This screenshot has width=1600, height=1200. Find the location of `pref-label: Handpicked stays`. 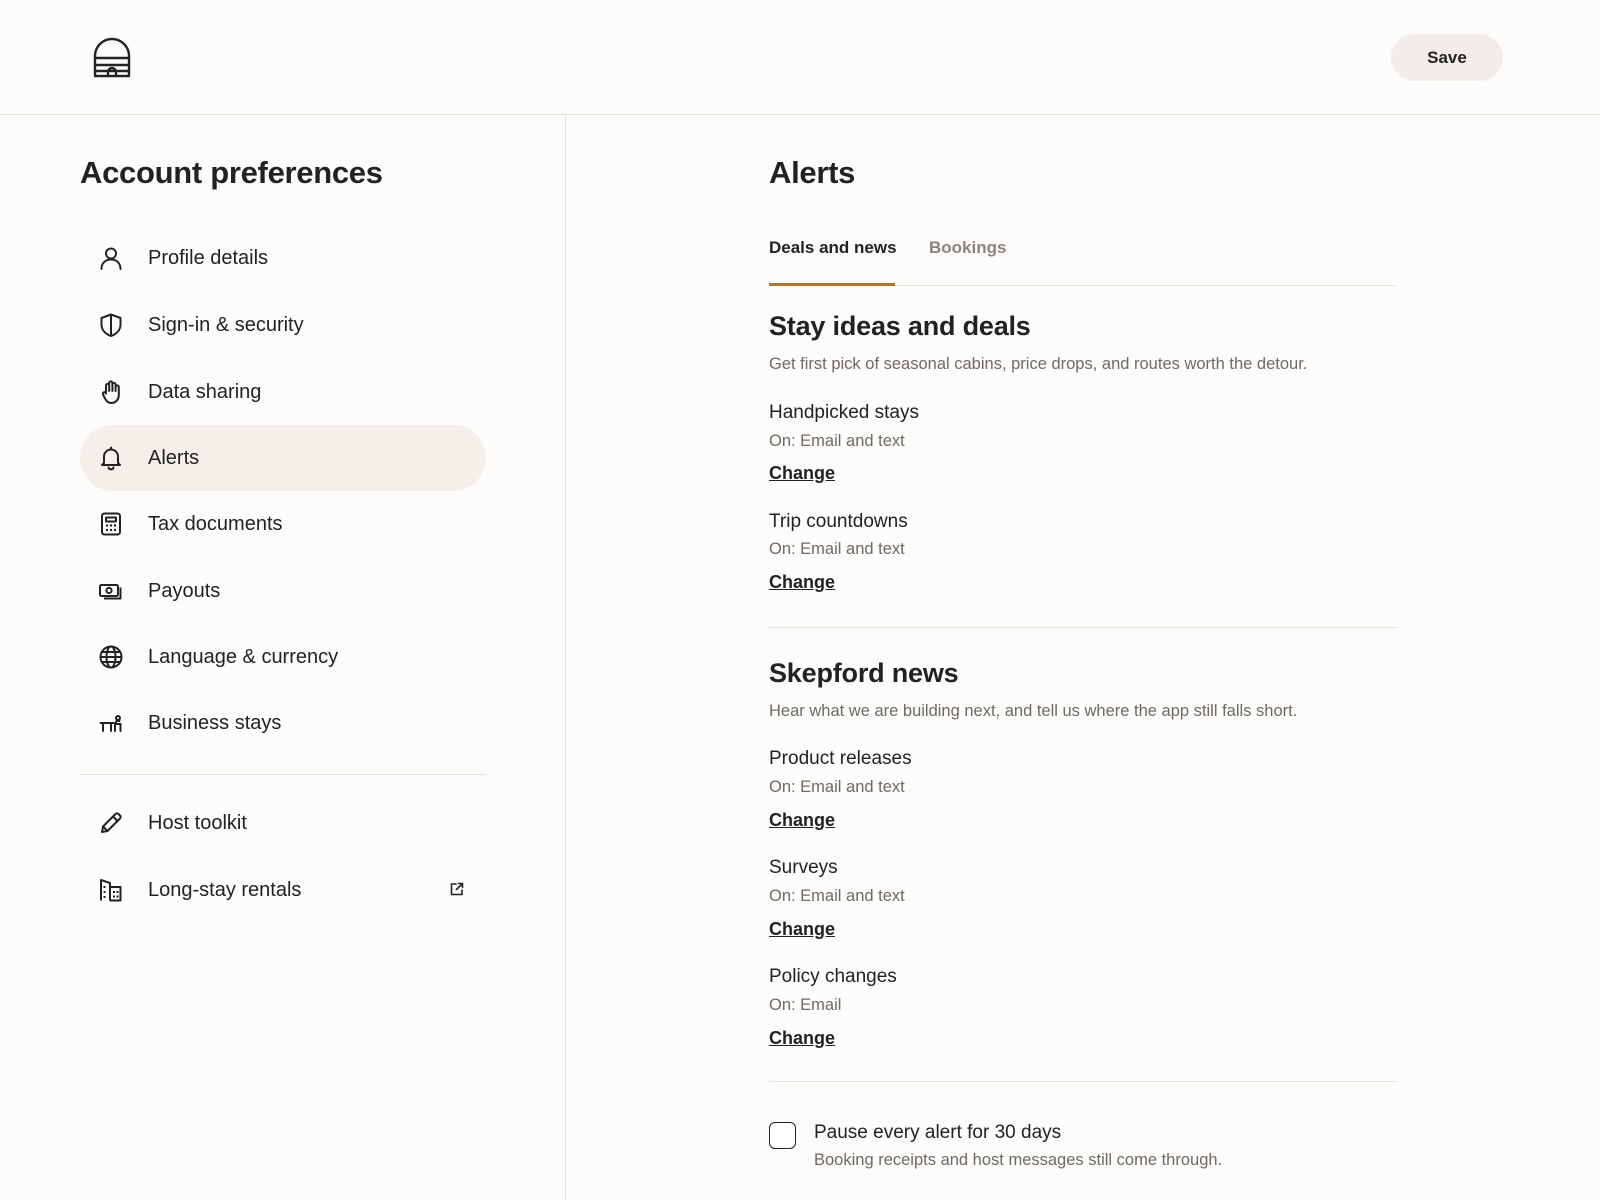

pref-label: Handpicked stays is located at coordinates (844, 412).